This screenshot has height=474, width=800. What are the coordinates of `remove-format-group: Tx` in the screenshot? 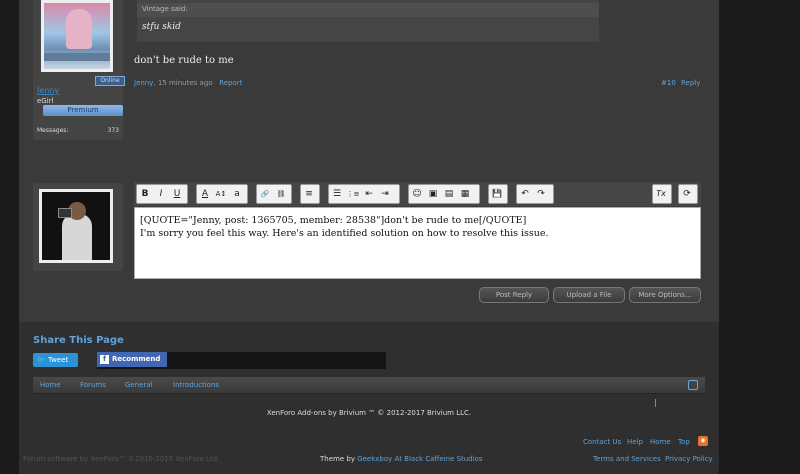 It's located at (662, 194).